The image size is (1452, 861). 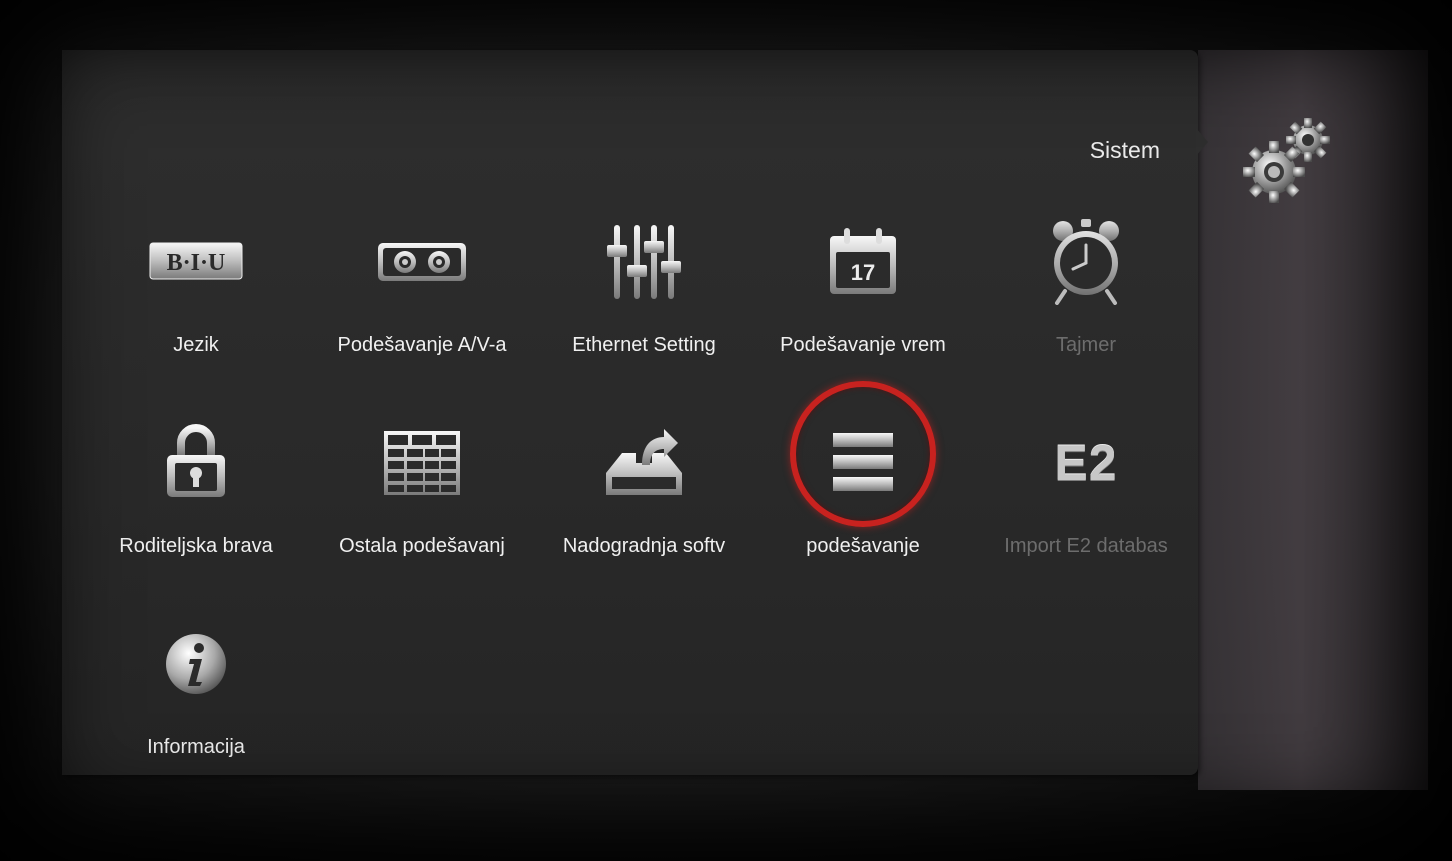 I want to click on panel-pointer, so click(x=1202, y=142).